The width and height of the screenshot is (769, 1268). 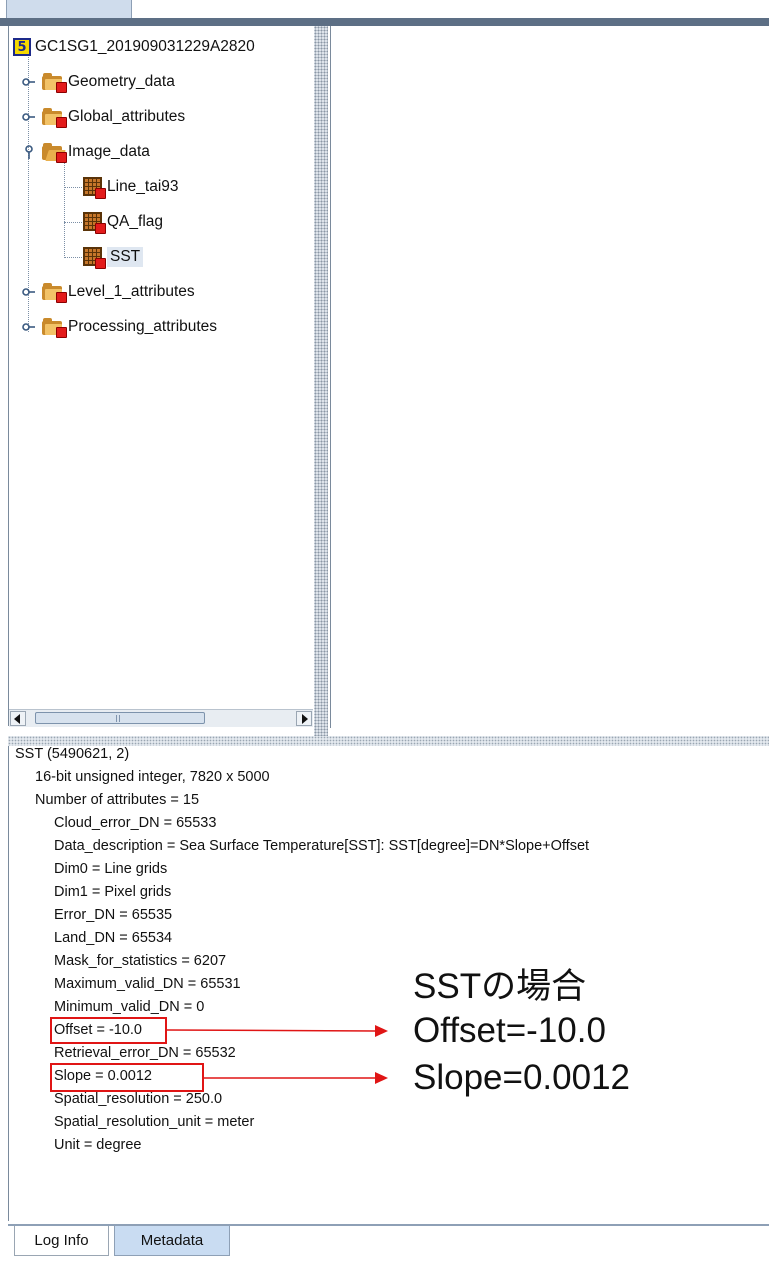 I want to click on bottom-tab-bar: Log Info Metadata, so click(x=388, y=1246).